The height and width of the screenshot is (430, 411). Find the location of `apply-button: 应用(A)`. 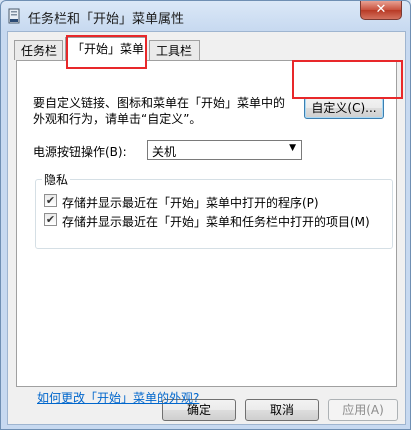

apply-button: 应用(A) is located at coordinates (363, 410).